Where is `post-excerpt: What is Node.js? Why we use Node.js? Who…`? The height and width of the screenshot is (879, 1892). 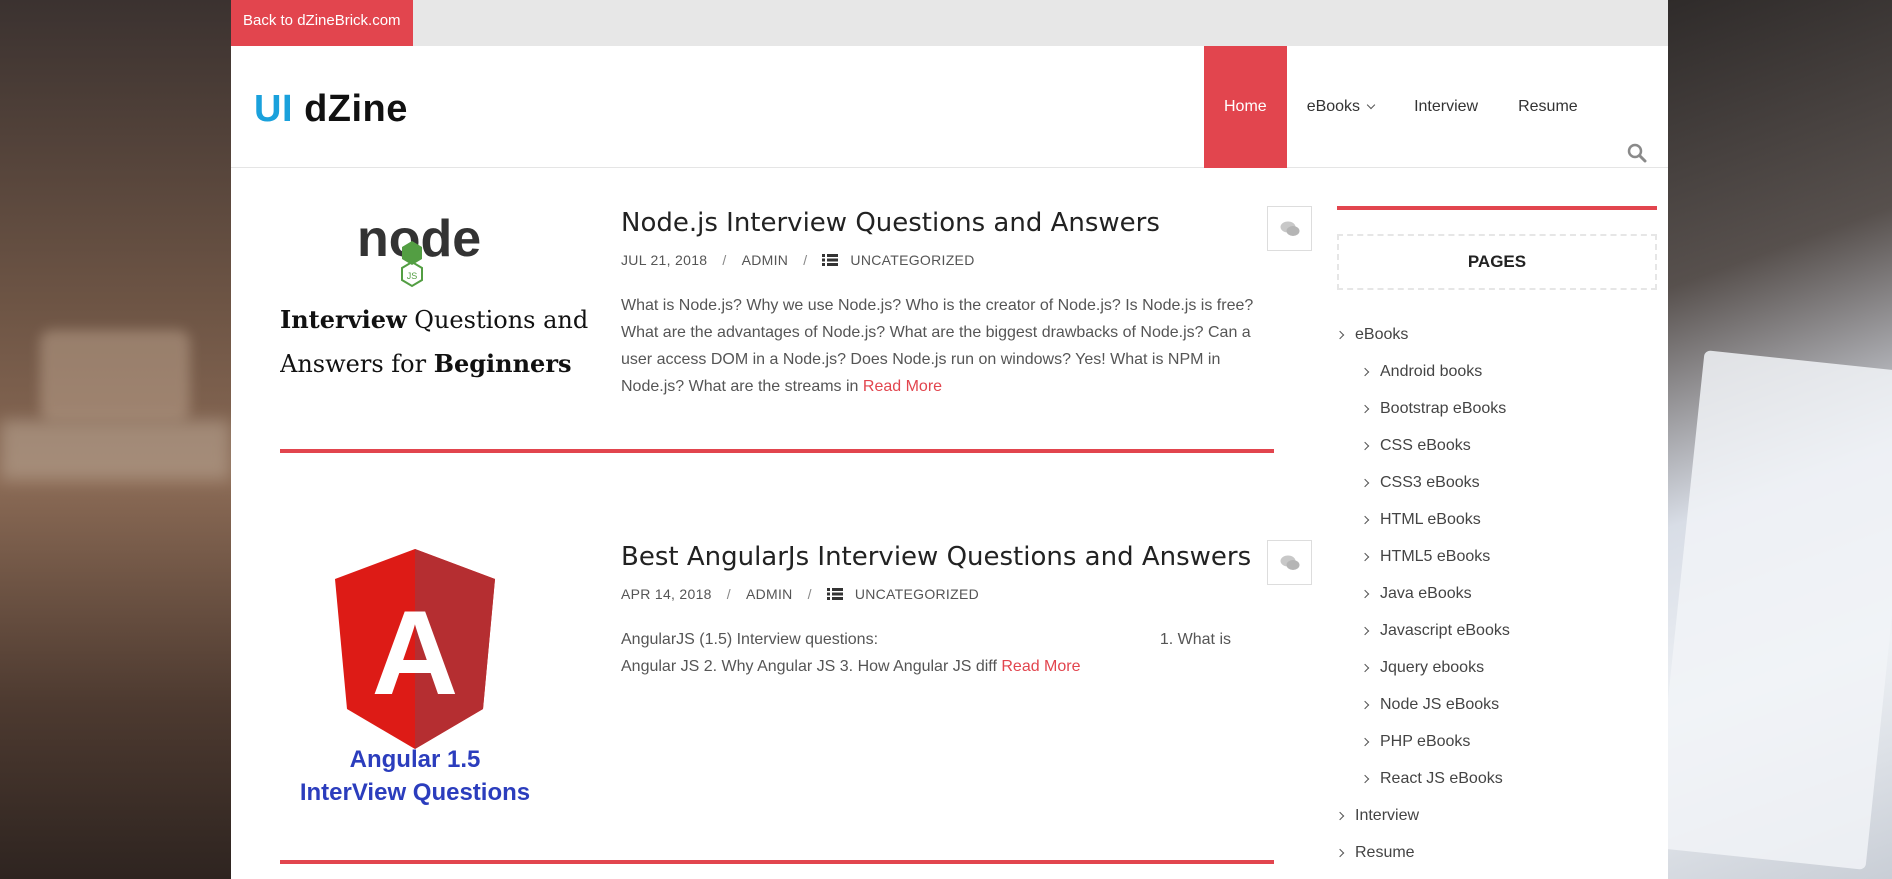 post-excerpt: What is Node.js? Why we use Node.js? Who… is located at coordinates (948, 346).